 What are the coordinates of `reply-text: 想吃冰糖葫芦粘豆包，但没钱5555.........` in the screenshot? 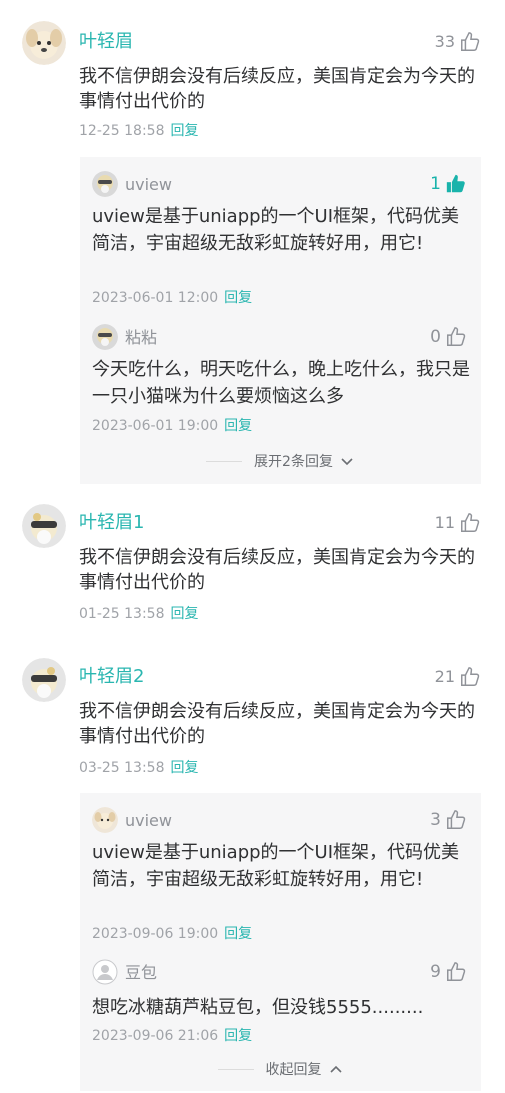 It's located at (258, 1007).